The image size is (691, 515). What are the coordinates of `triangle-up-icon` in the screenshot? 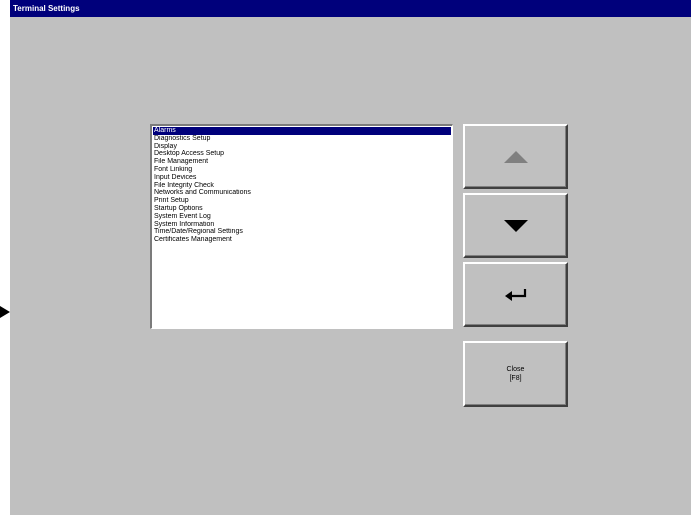 It's located at (515, 156).